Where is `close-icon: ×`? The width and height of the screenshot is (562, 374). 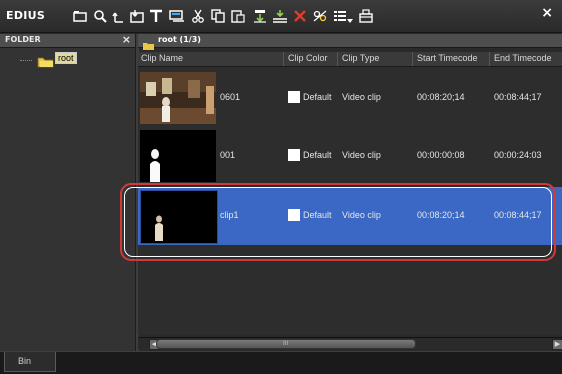
close-icon: × is located at coordinates (547, 13).